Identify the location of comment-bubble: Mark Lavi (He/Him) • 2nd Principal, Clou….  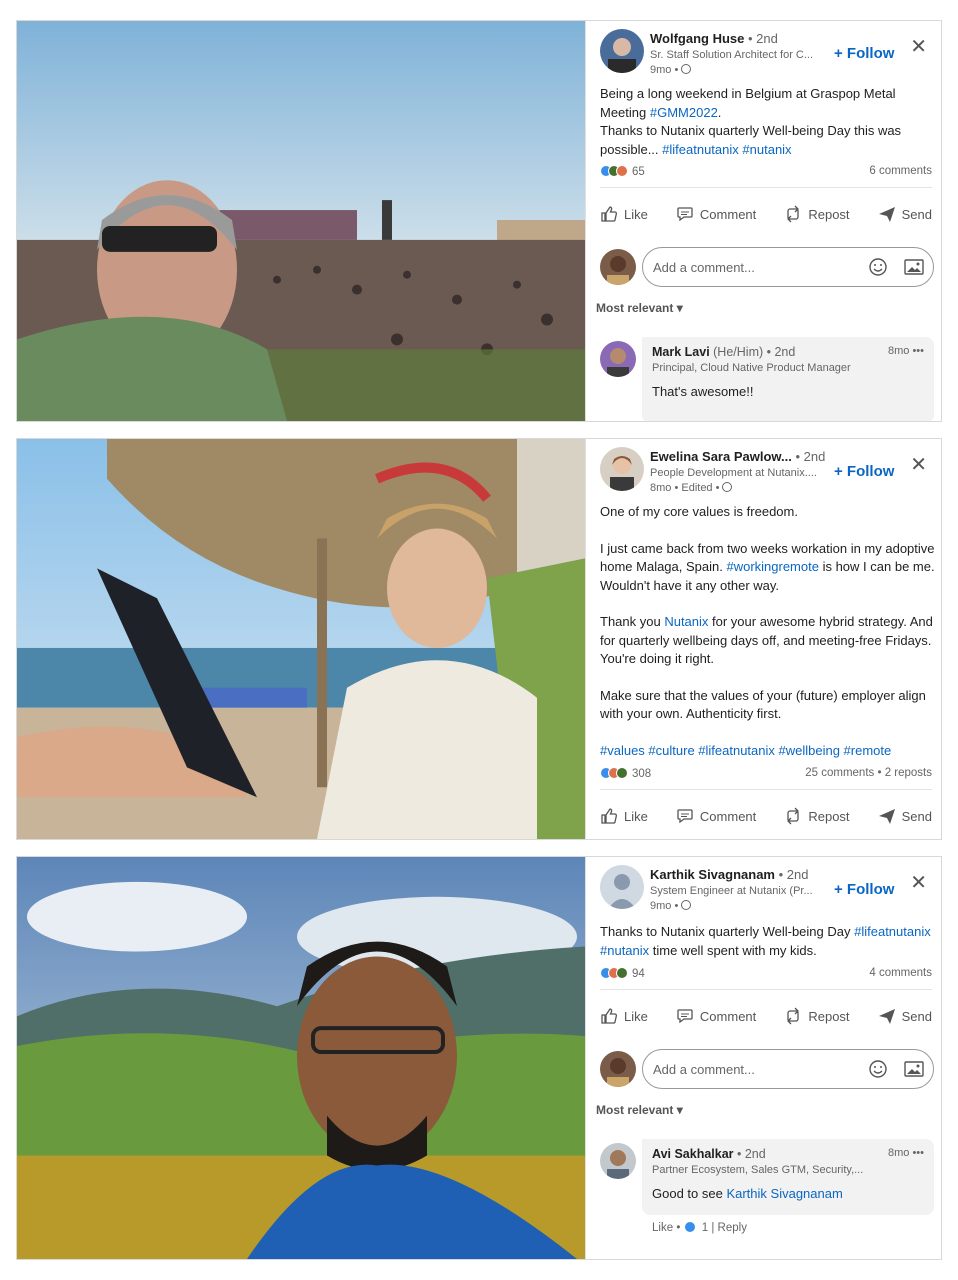
(788, 379).